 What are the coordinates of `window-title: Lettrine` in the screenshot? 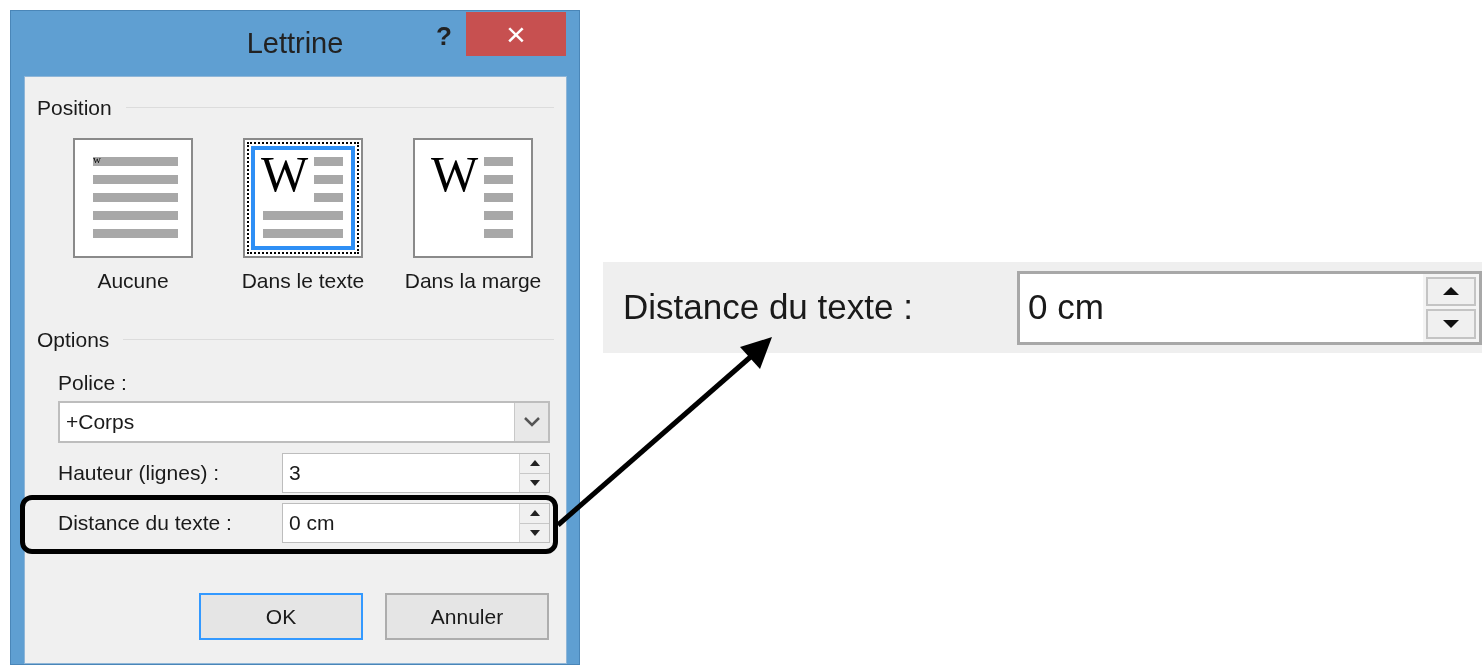 It's located at (295, 43).